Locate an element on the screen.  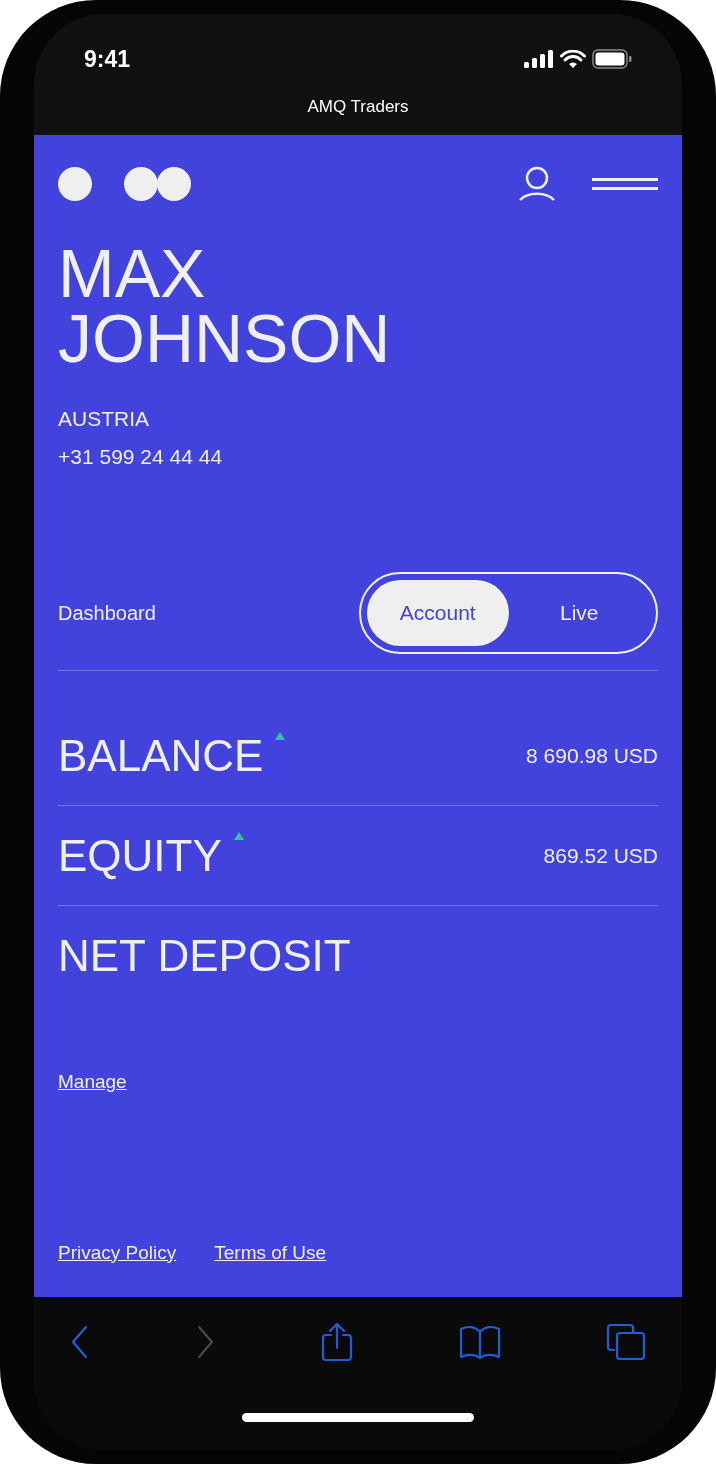
metric-value: 8 690.98 USD is located at coordinates (592, 755).